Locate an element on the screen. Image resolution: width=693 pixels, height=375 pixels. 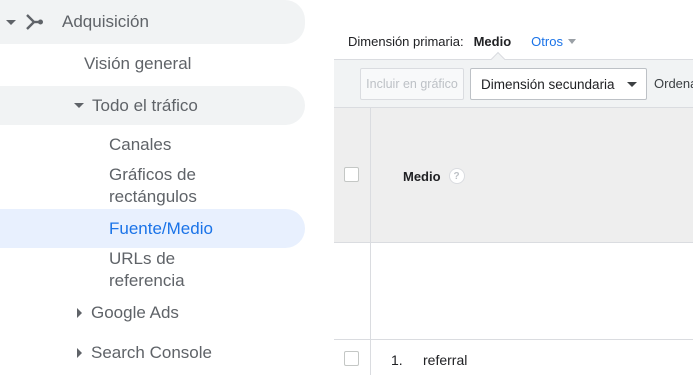
column-header-label: Medio is located at coordinates (422, 176).